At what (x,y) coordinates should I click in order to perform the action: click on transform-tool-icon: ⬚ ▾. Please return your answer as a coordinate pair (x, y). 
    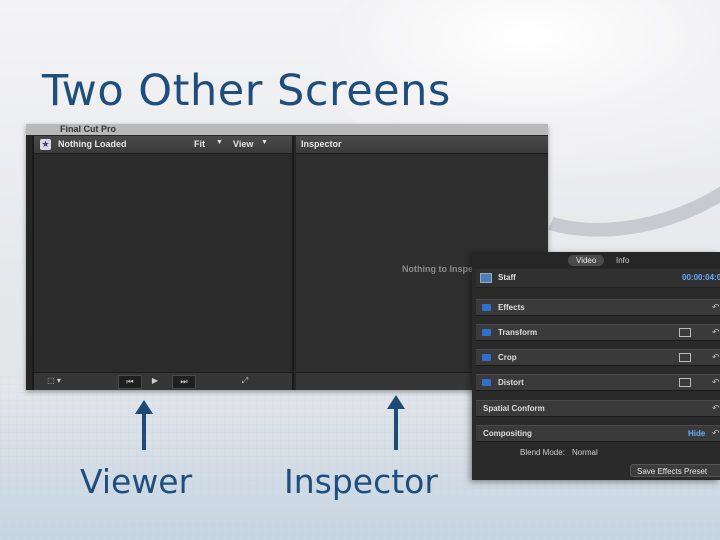
    Looking at the image, I should click on (54, 381).